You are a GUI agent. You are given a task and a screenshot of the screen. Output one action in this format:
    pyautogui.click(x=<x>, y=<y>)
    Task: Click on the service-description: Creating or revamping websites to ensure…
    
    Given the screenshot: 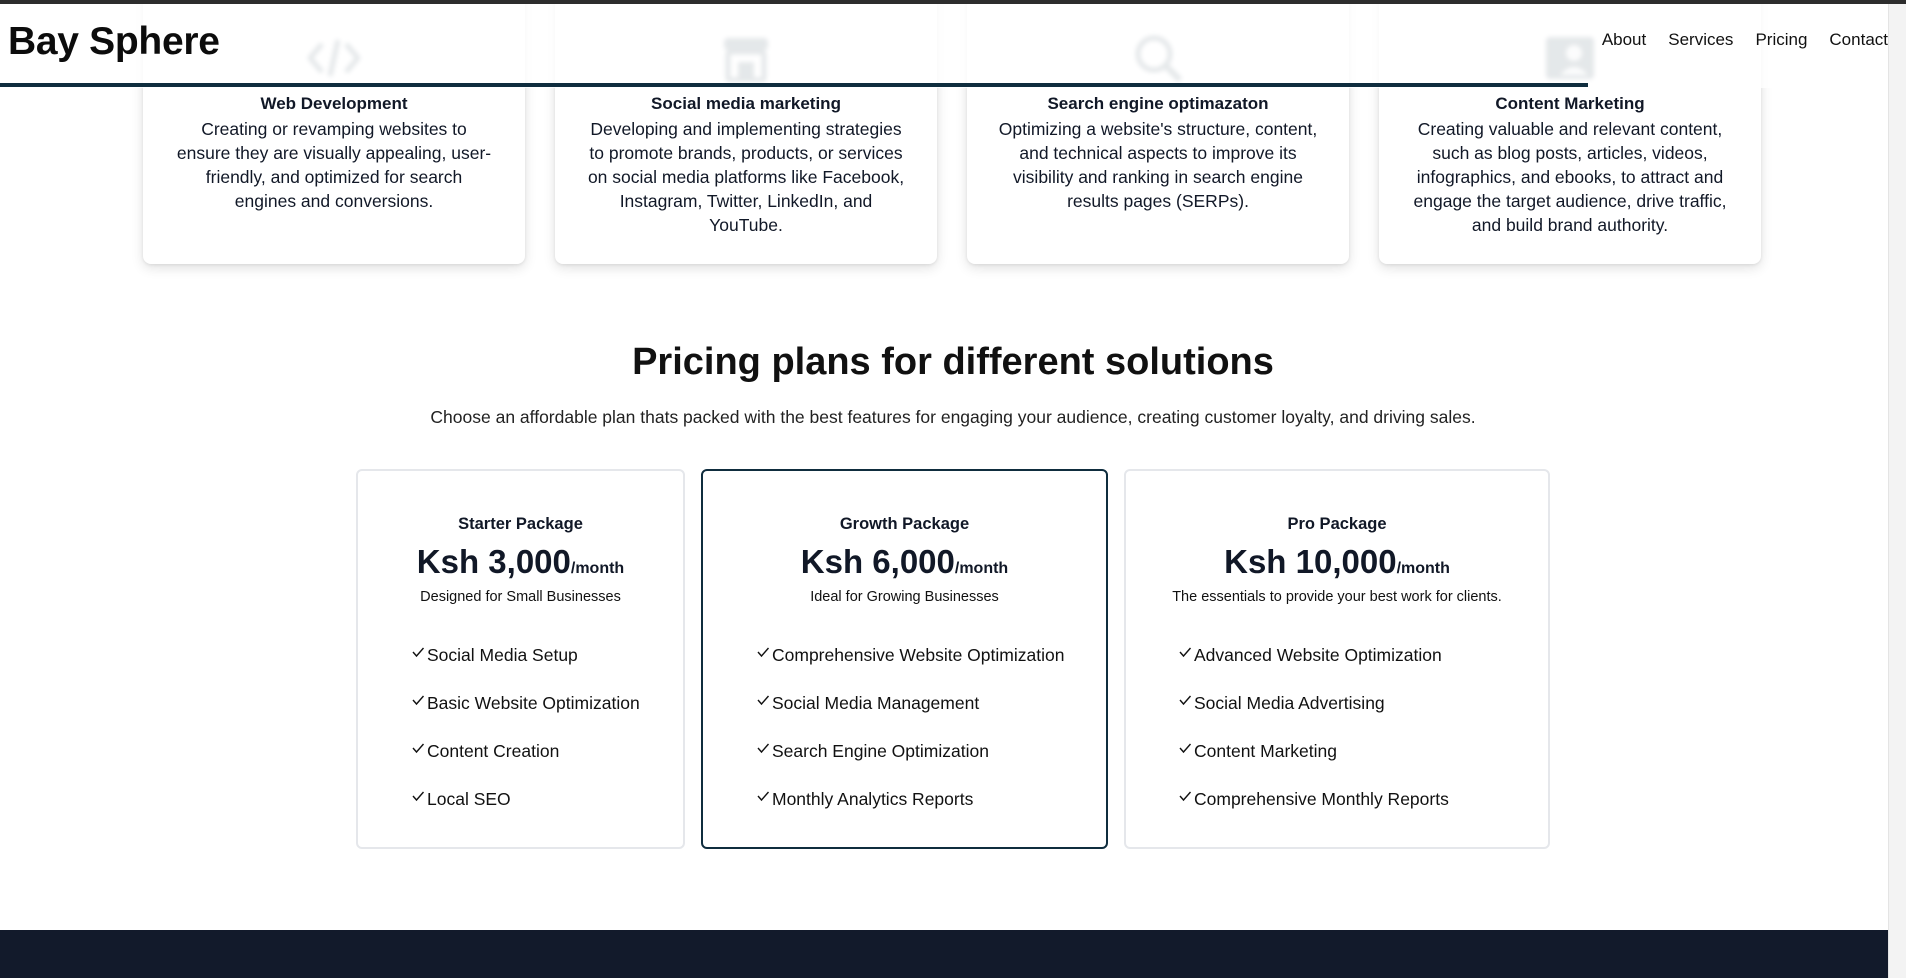 What is the action you would take?
    pyautogui.click(x=334, y=165)
    